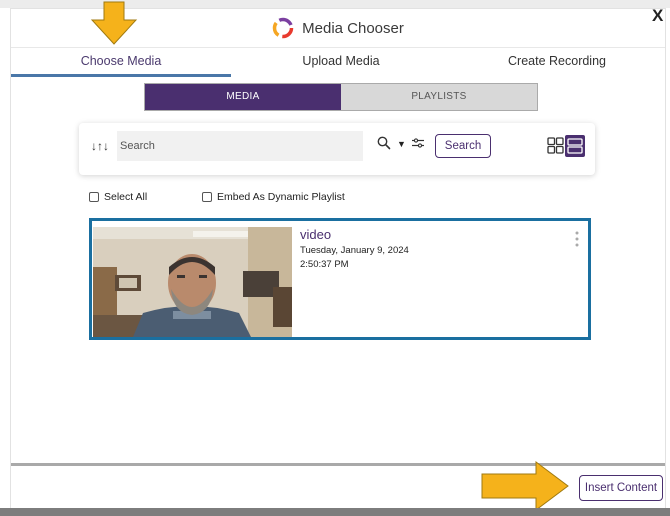  Describe the element at coordinates (94, 197) in the screenshot. I see `select-all-box` at that location.